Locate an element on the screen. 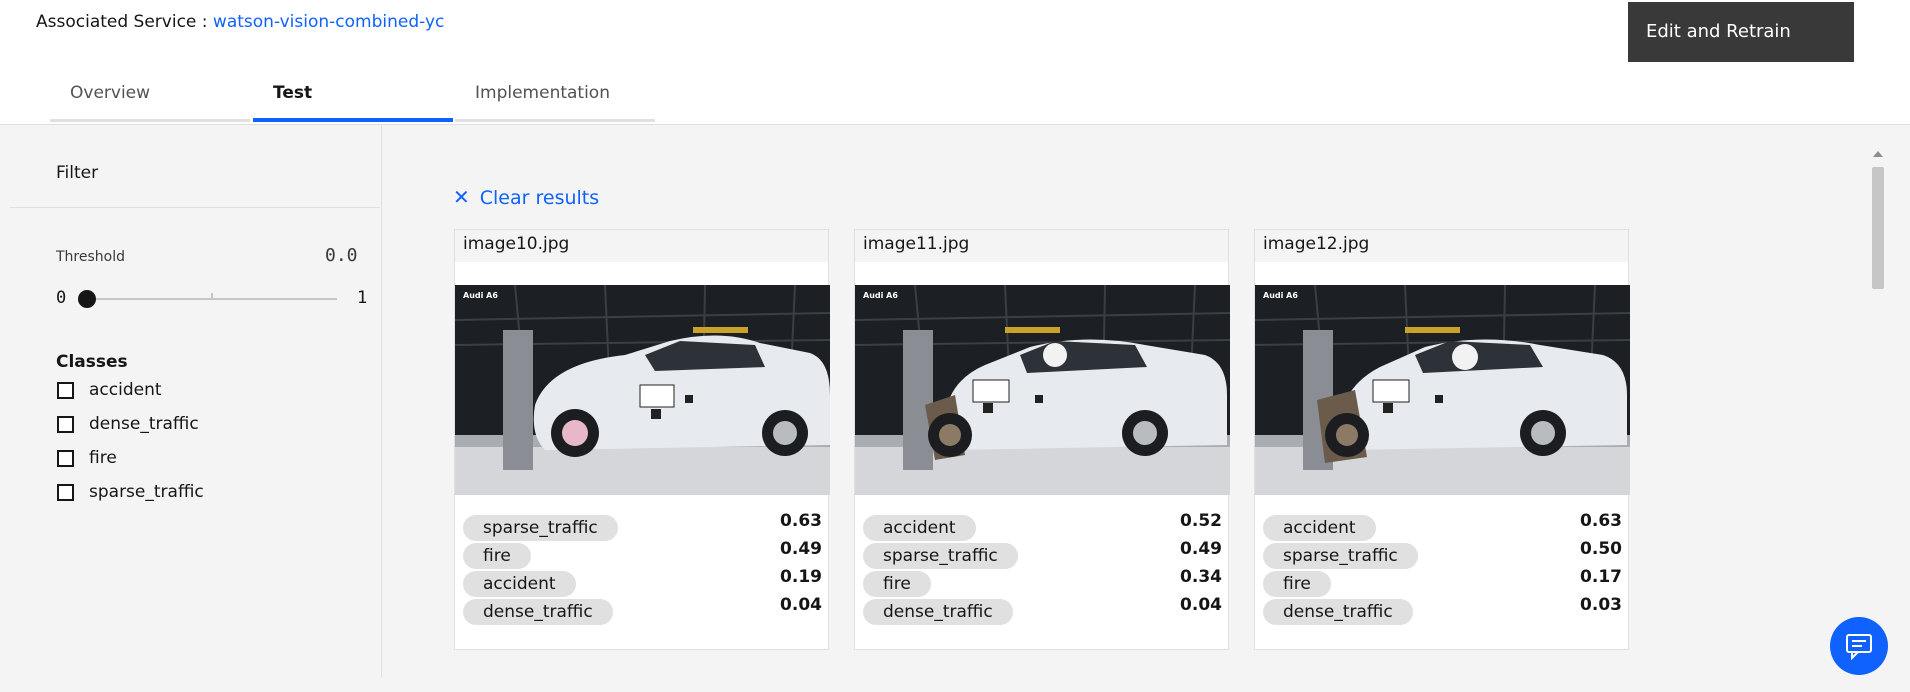 The width and height of the screenshot is (1910, 692). class-label: accident is located at coordinates (125, 390).